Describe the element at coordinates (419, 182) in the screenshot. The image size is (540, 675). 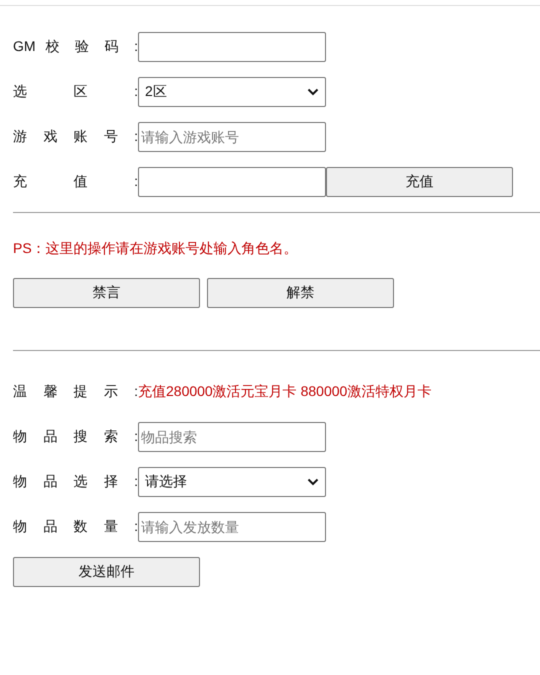
I see `submit-button: 充值` at that location.